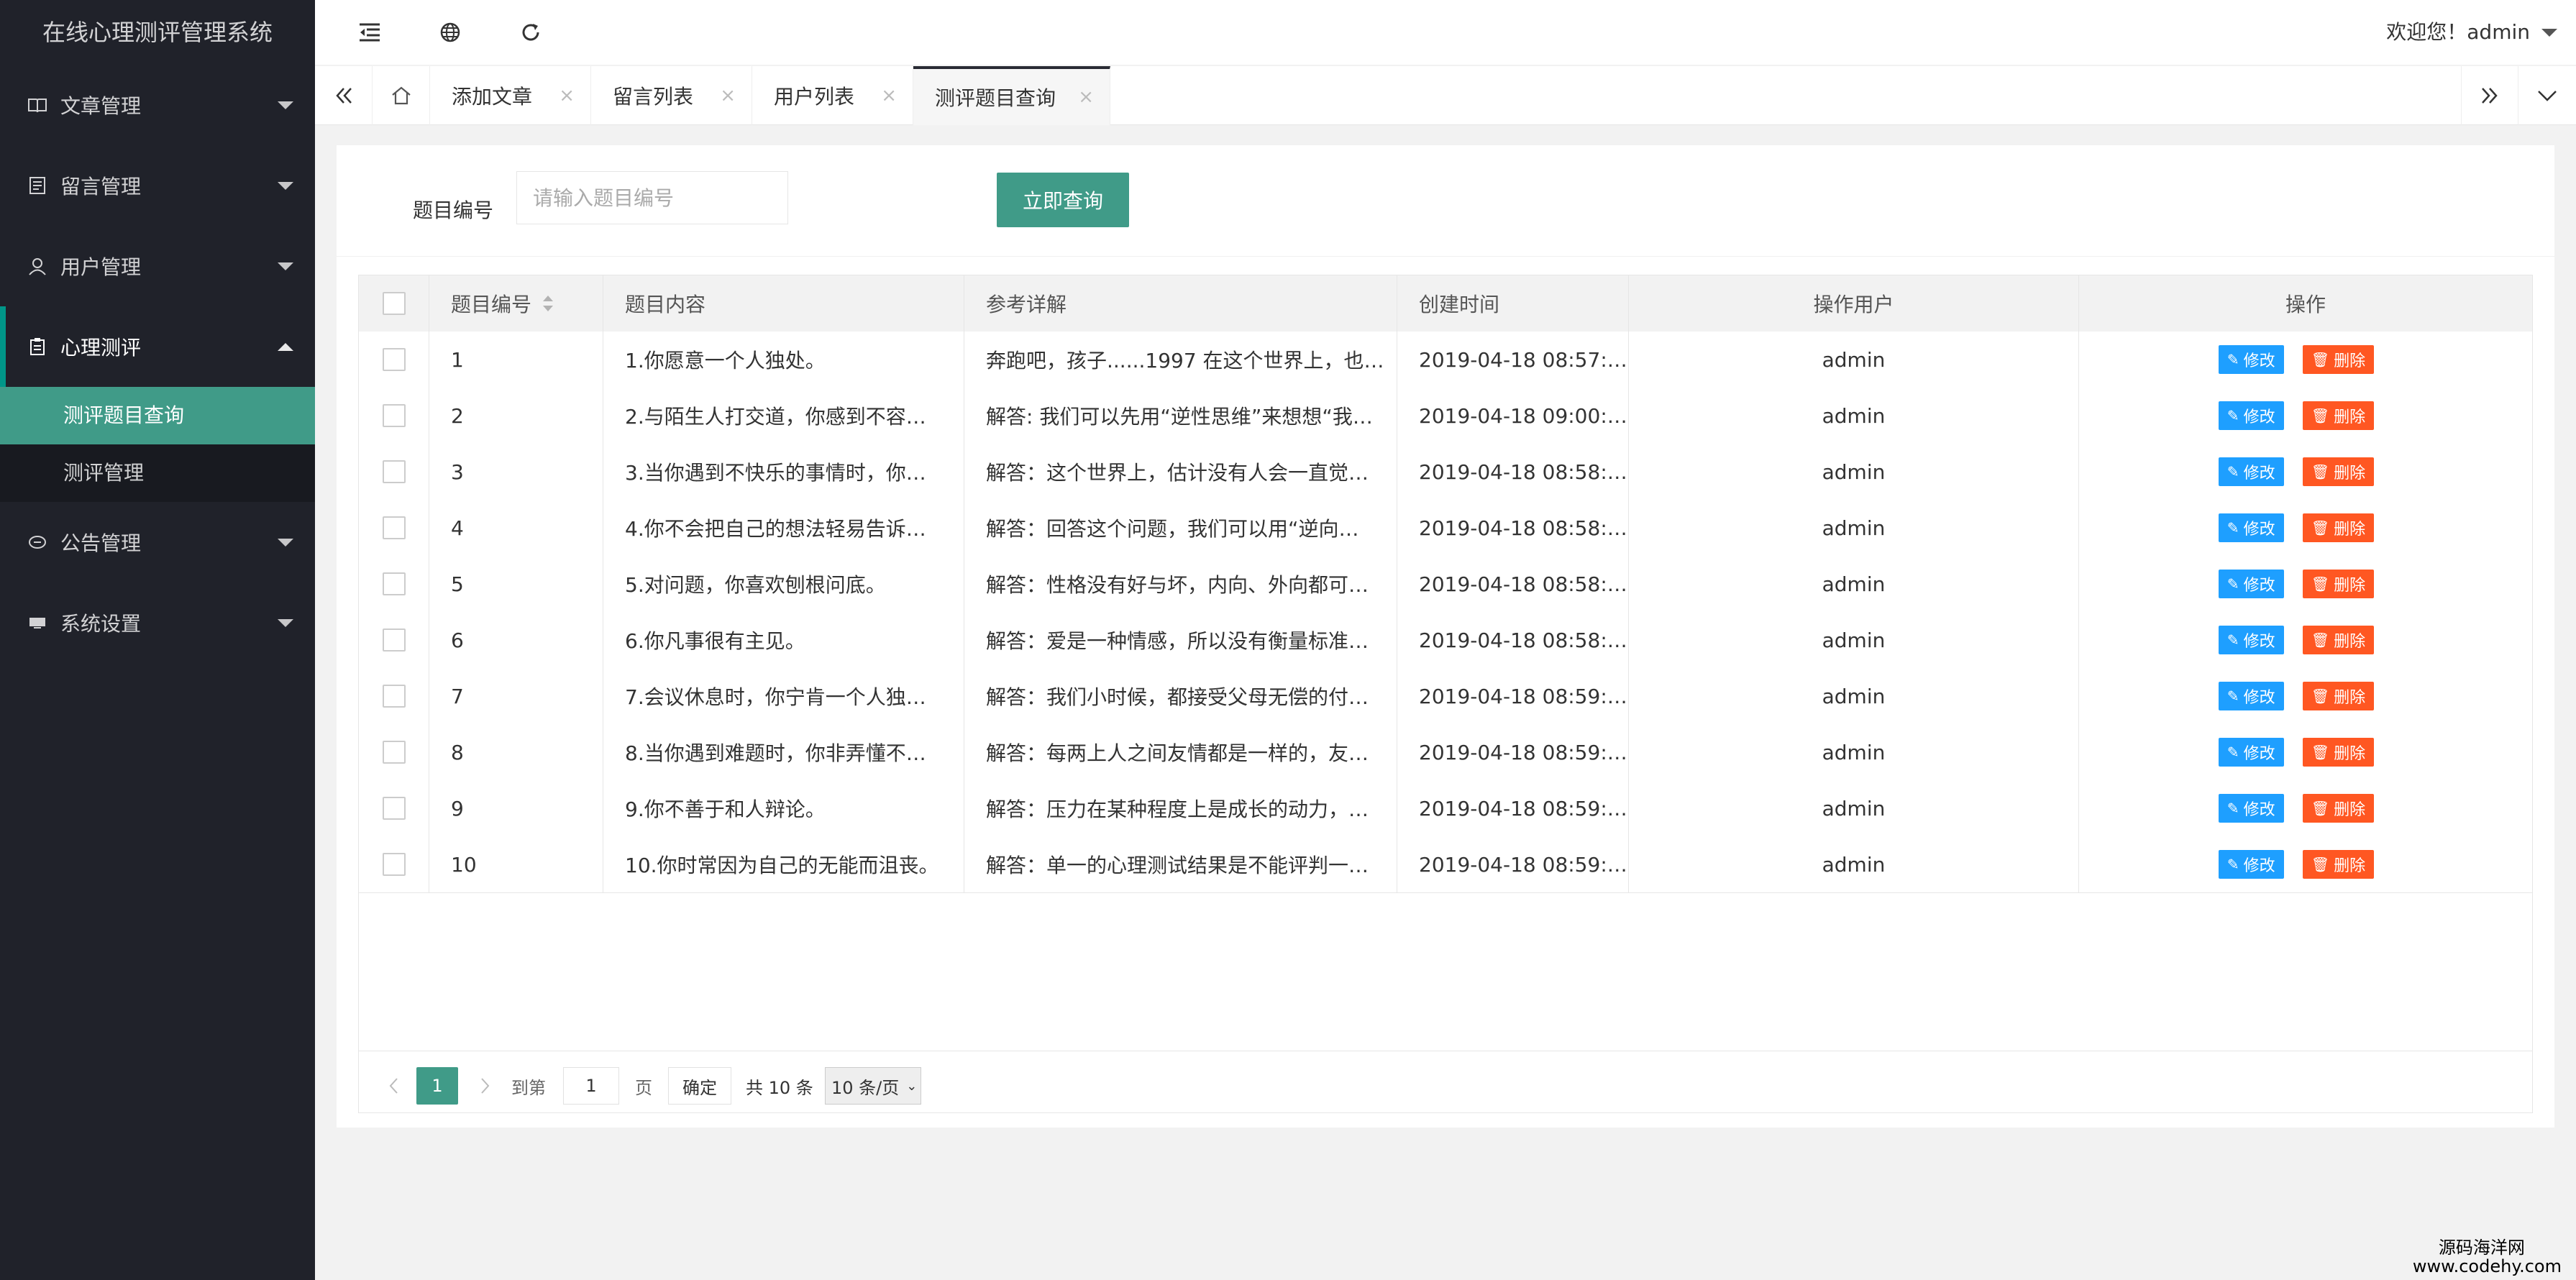 This screenshot has height=1280, width=2576. What do you see at coordinates (450, 32) in the screenshot?
I see `globe-icon` at bounding box center [450, 32].